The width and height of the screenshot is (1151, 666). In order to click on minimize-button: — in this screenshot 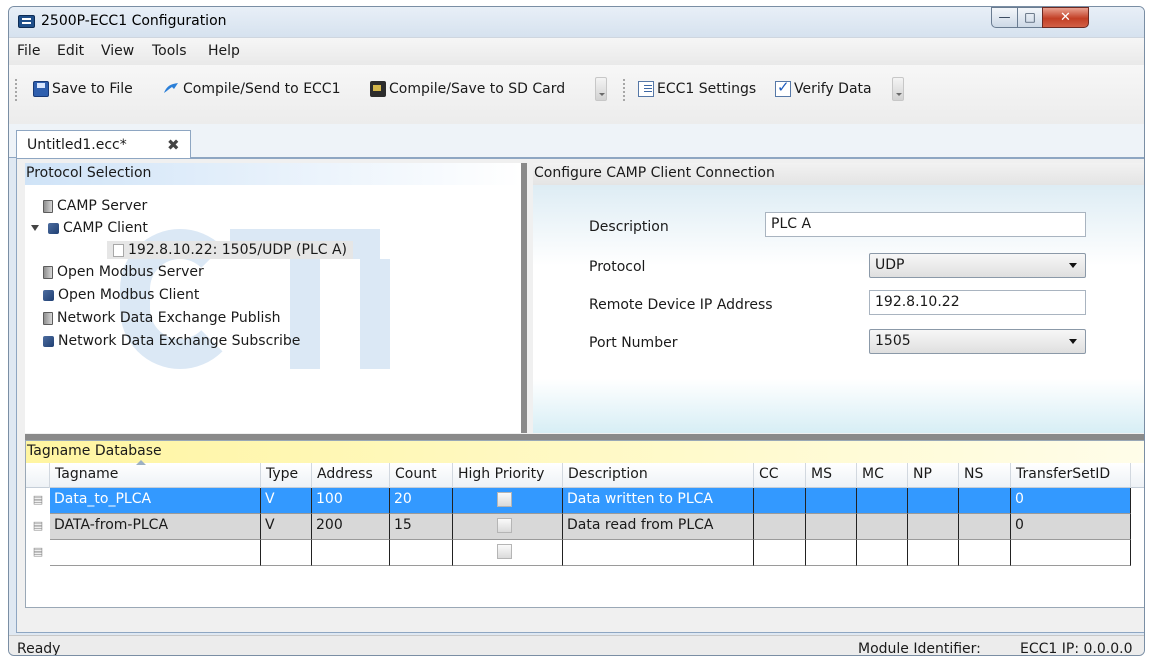, I will do `click(1004, 17)`.